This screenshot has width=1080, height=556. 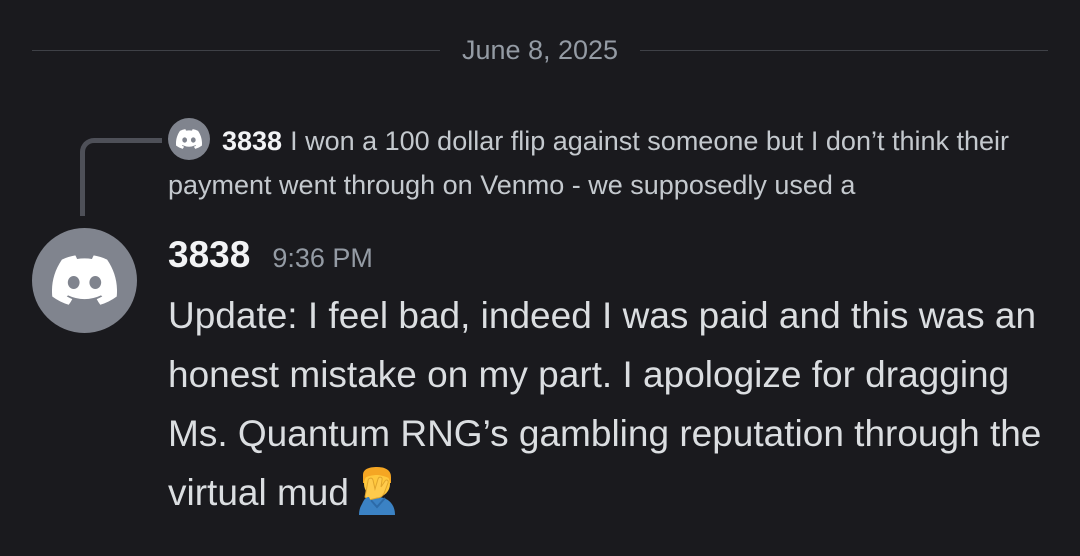 I want to click on divider-date: June 8, 2025, so click(x=540, y=50).